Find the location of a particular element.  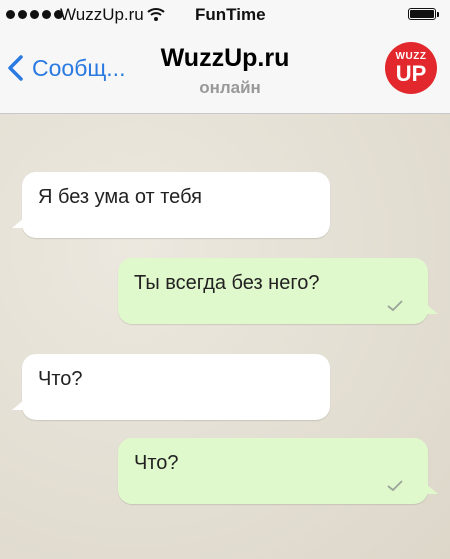

incoming-message: Я без ума от тебя is located at coordinates (171, 205).